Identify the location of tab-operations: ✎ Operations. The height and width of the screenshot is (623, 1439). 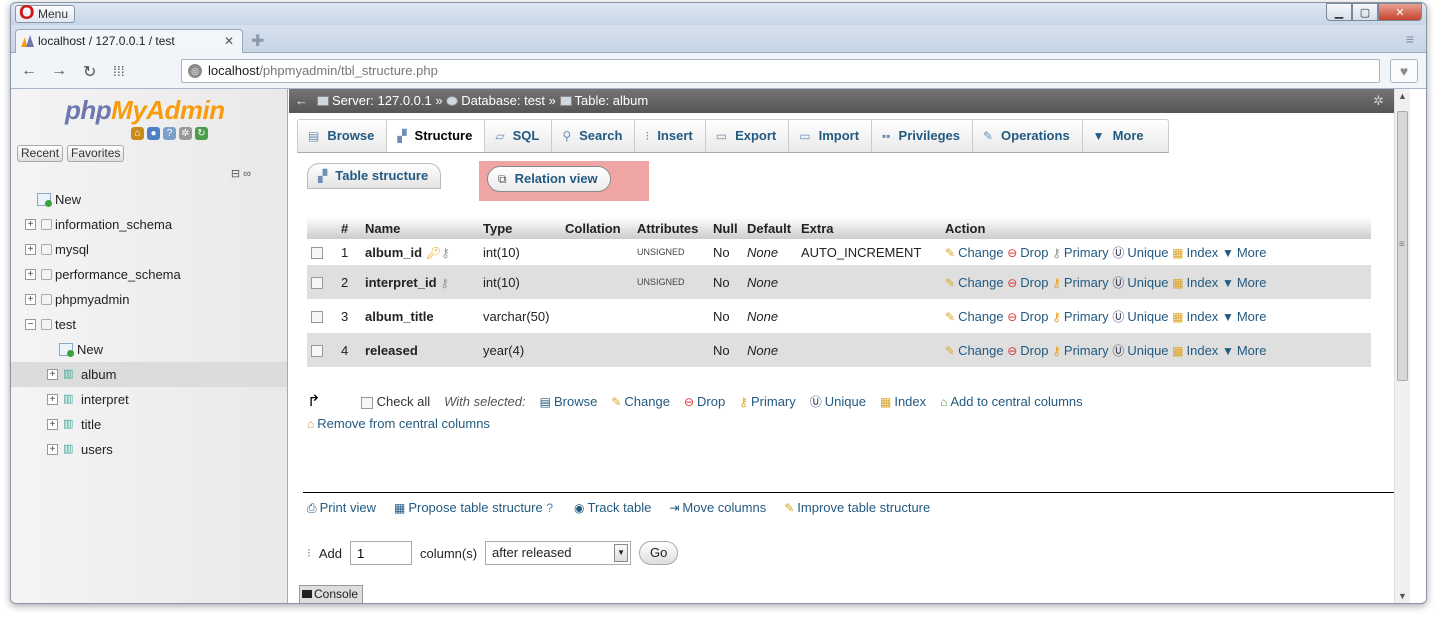
(1028, 136).